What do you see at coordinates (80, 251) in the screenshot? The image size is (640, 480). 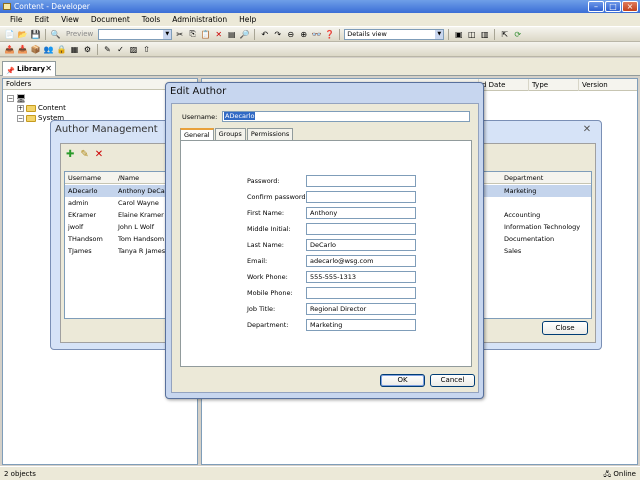 I see `cell-username: TJames` at bounding box center [80, 251].